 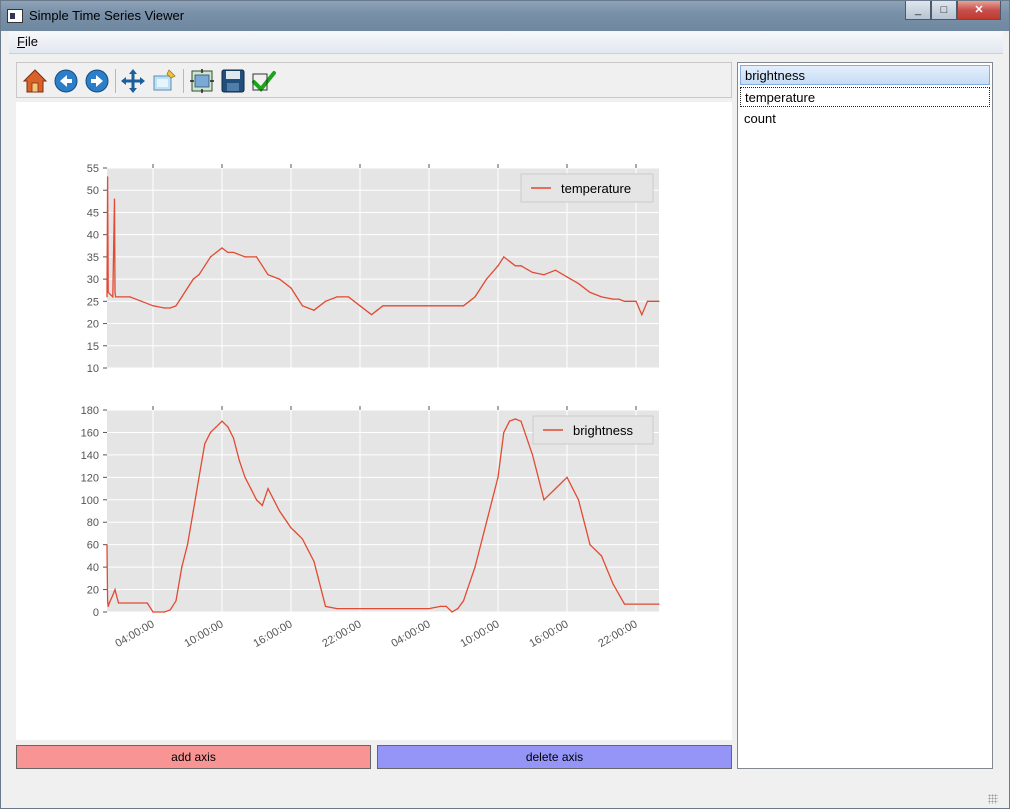 What do you see at coordinates (93, 169) in the screenshot?
I see `y-tick-label: 55` at bounding box center [93, 169].